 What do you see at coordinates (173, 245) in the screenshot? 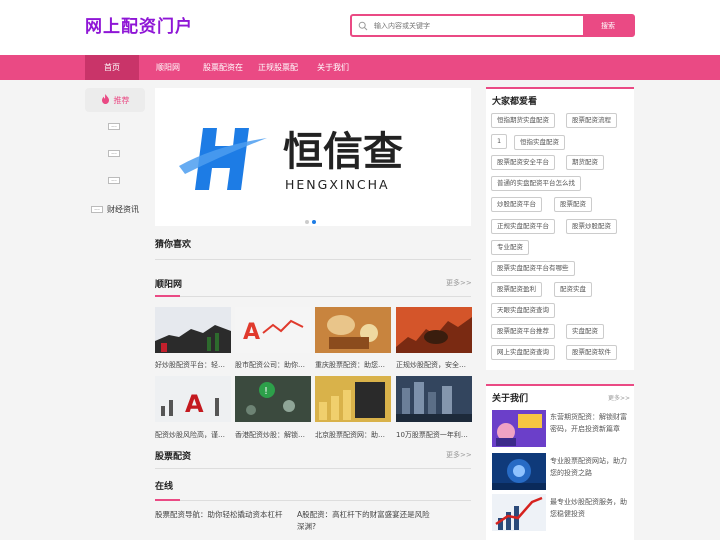
I see `section-title-guess: 猜你喜欢` at bounding box center [173, 245].